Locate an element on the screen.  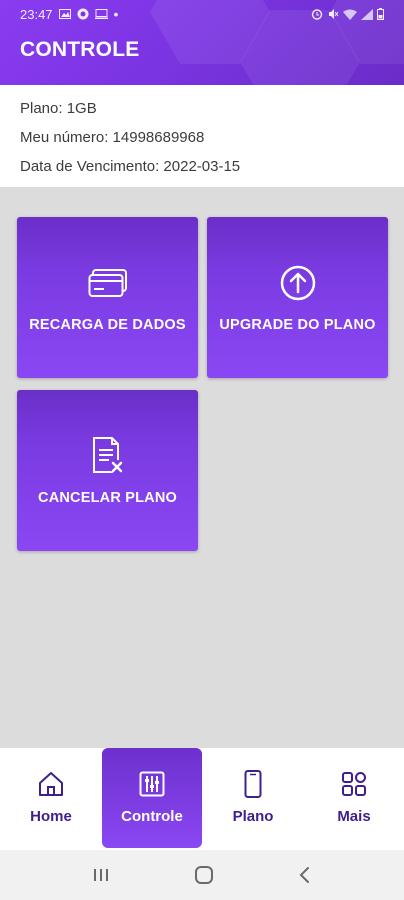
home-icon is located at coordinates (51, 784).